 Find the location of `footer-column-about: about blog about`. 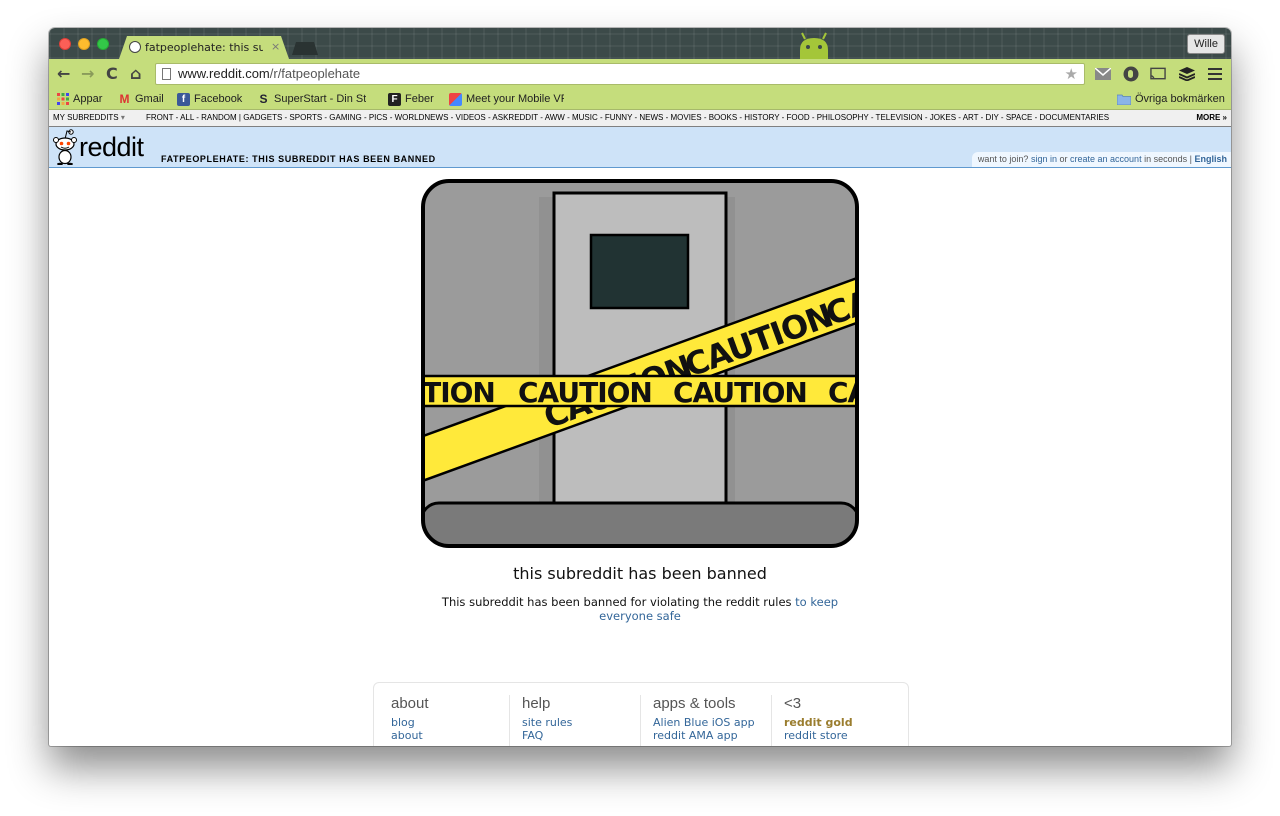

footer-column-about: about blog about is located at coordinates (451, 718).